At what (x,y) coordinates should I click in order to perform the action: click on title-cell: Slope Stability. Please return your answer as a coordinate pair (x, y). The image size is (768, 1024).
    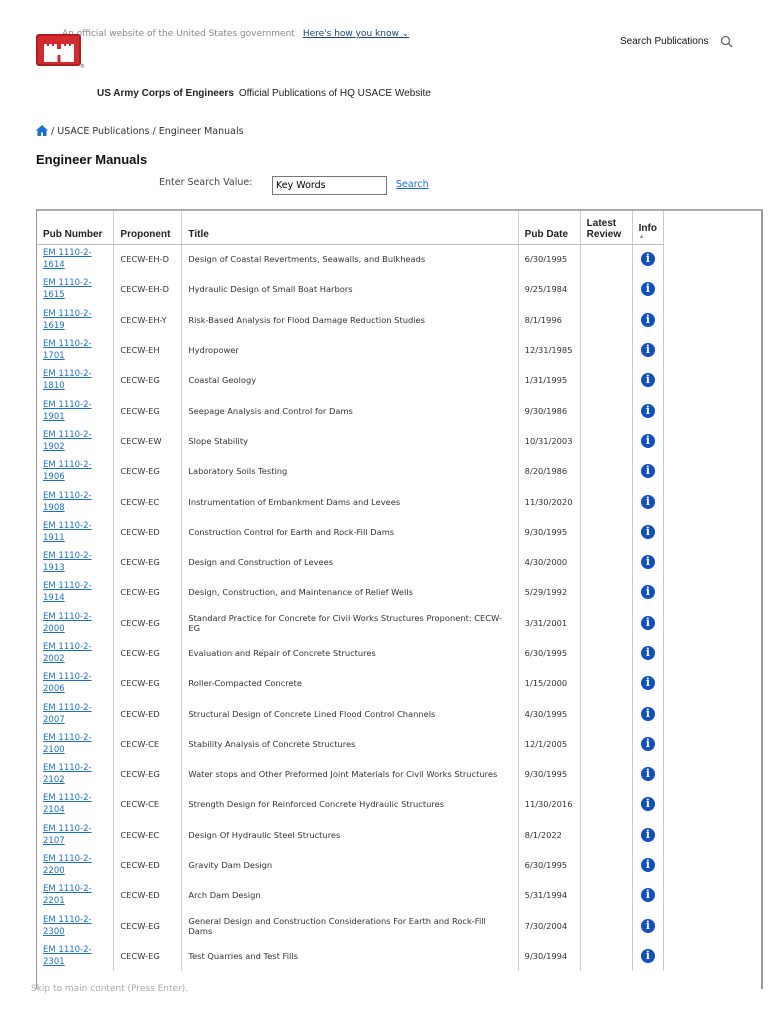
    Looking at the image, I should click on (350, 441).